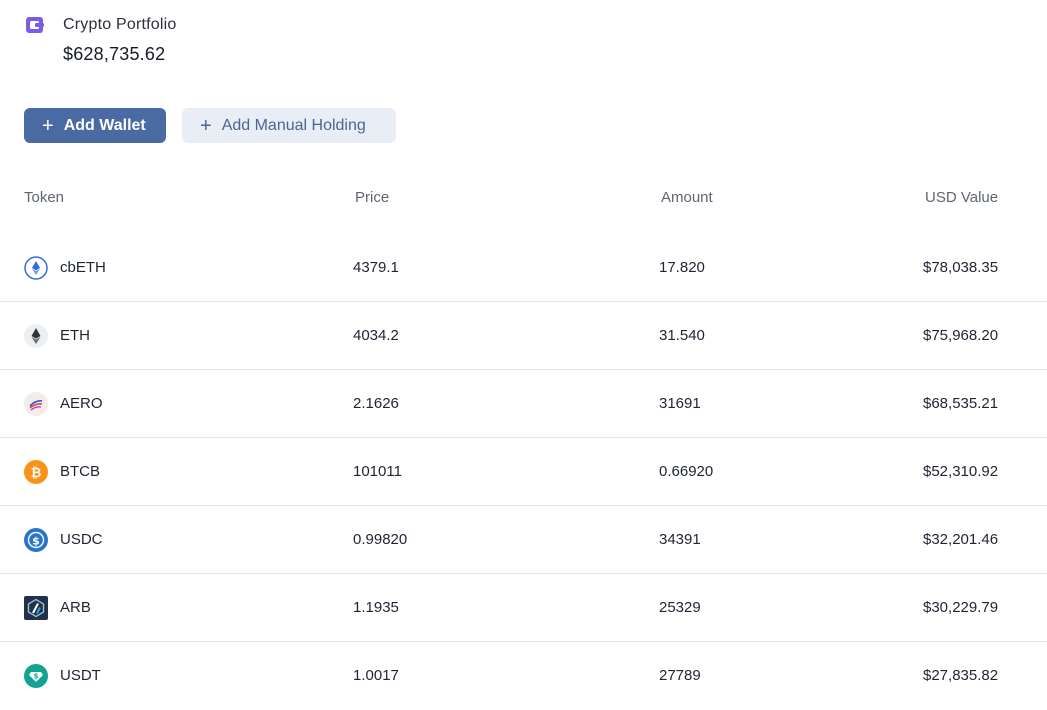 Image resolution: width=1047 pixels, height=710 pixels. Describe the element at coordinates (83, 267) in the screenshot. I see `token-name: cbETH` at that location.